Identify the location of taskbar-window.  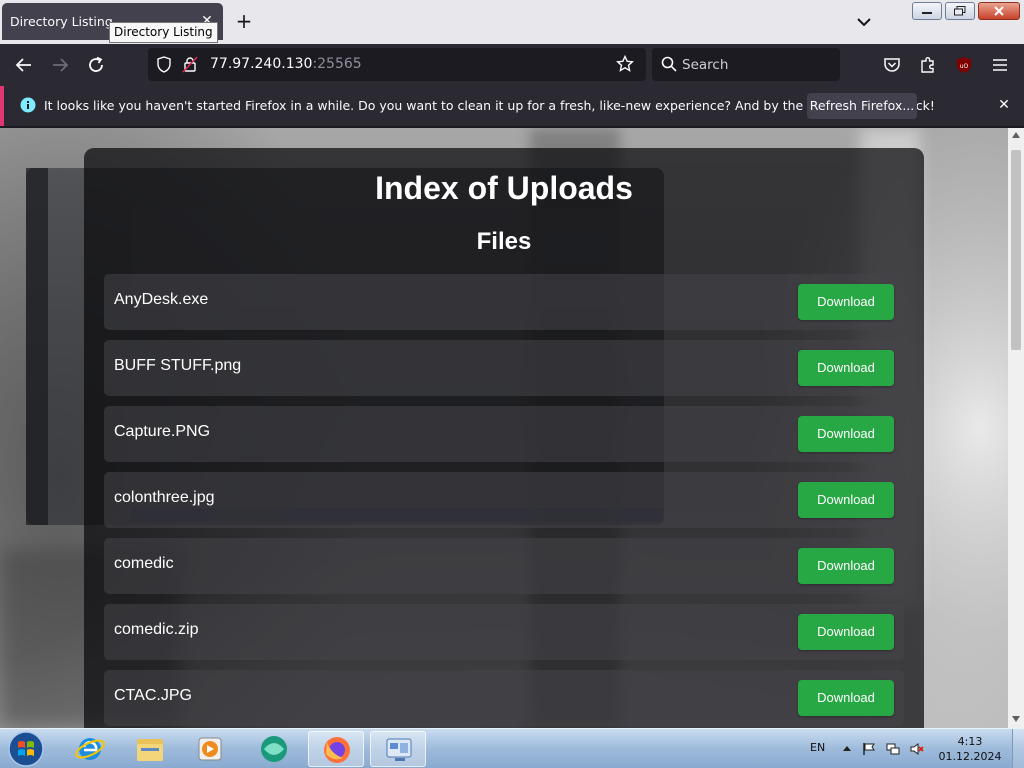
(398, 749).